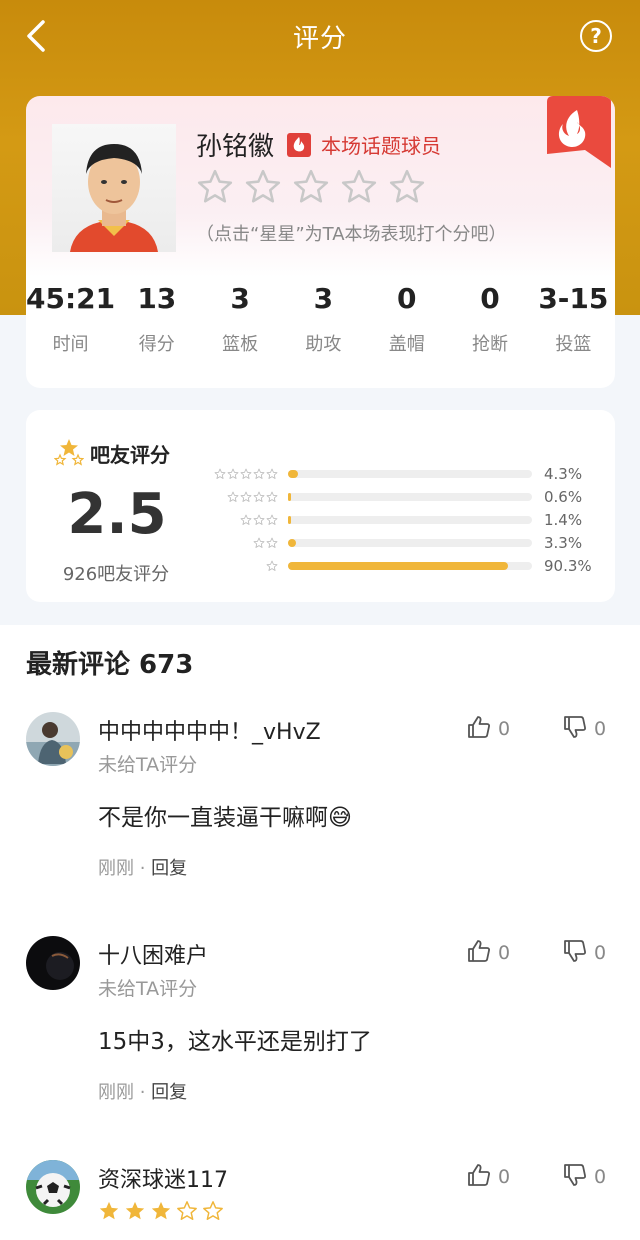  Describe the element at coordinates (116, 574) in the screenshot. I see `fan-rating-count: 926吧友评分` at that location.